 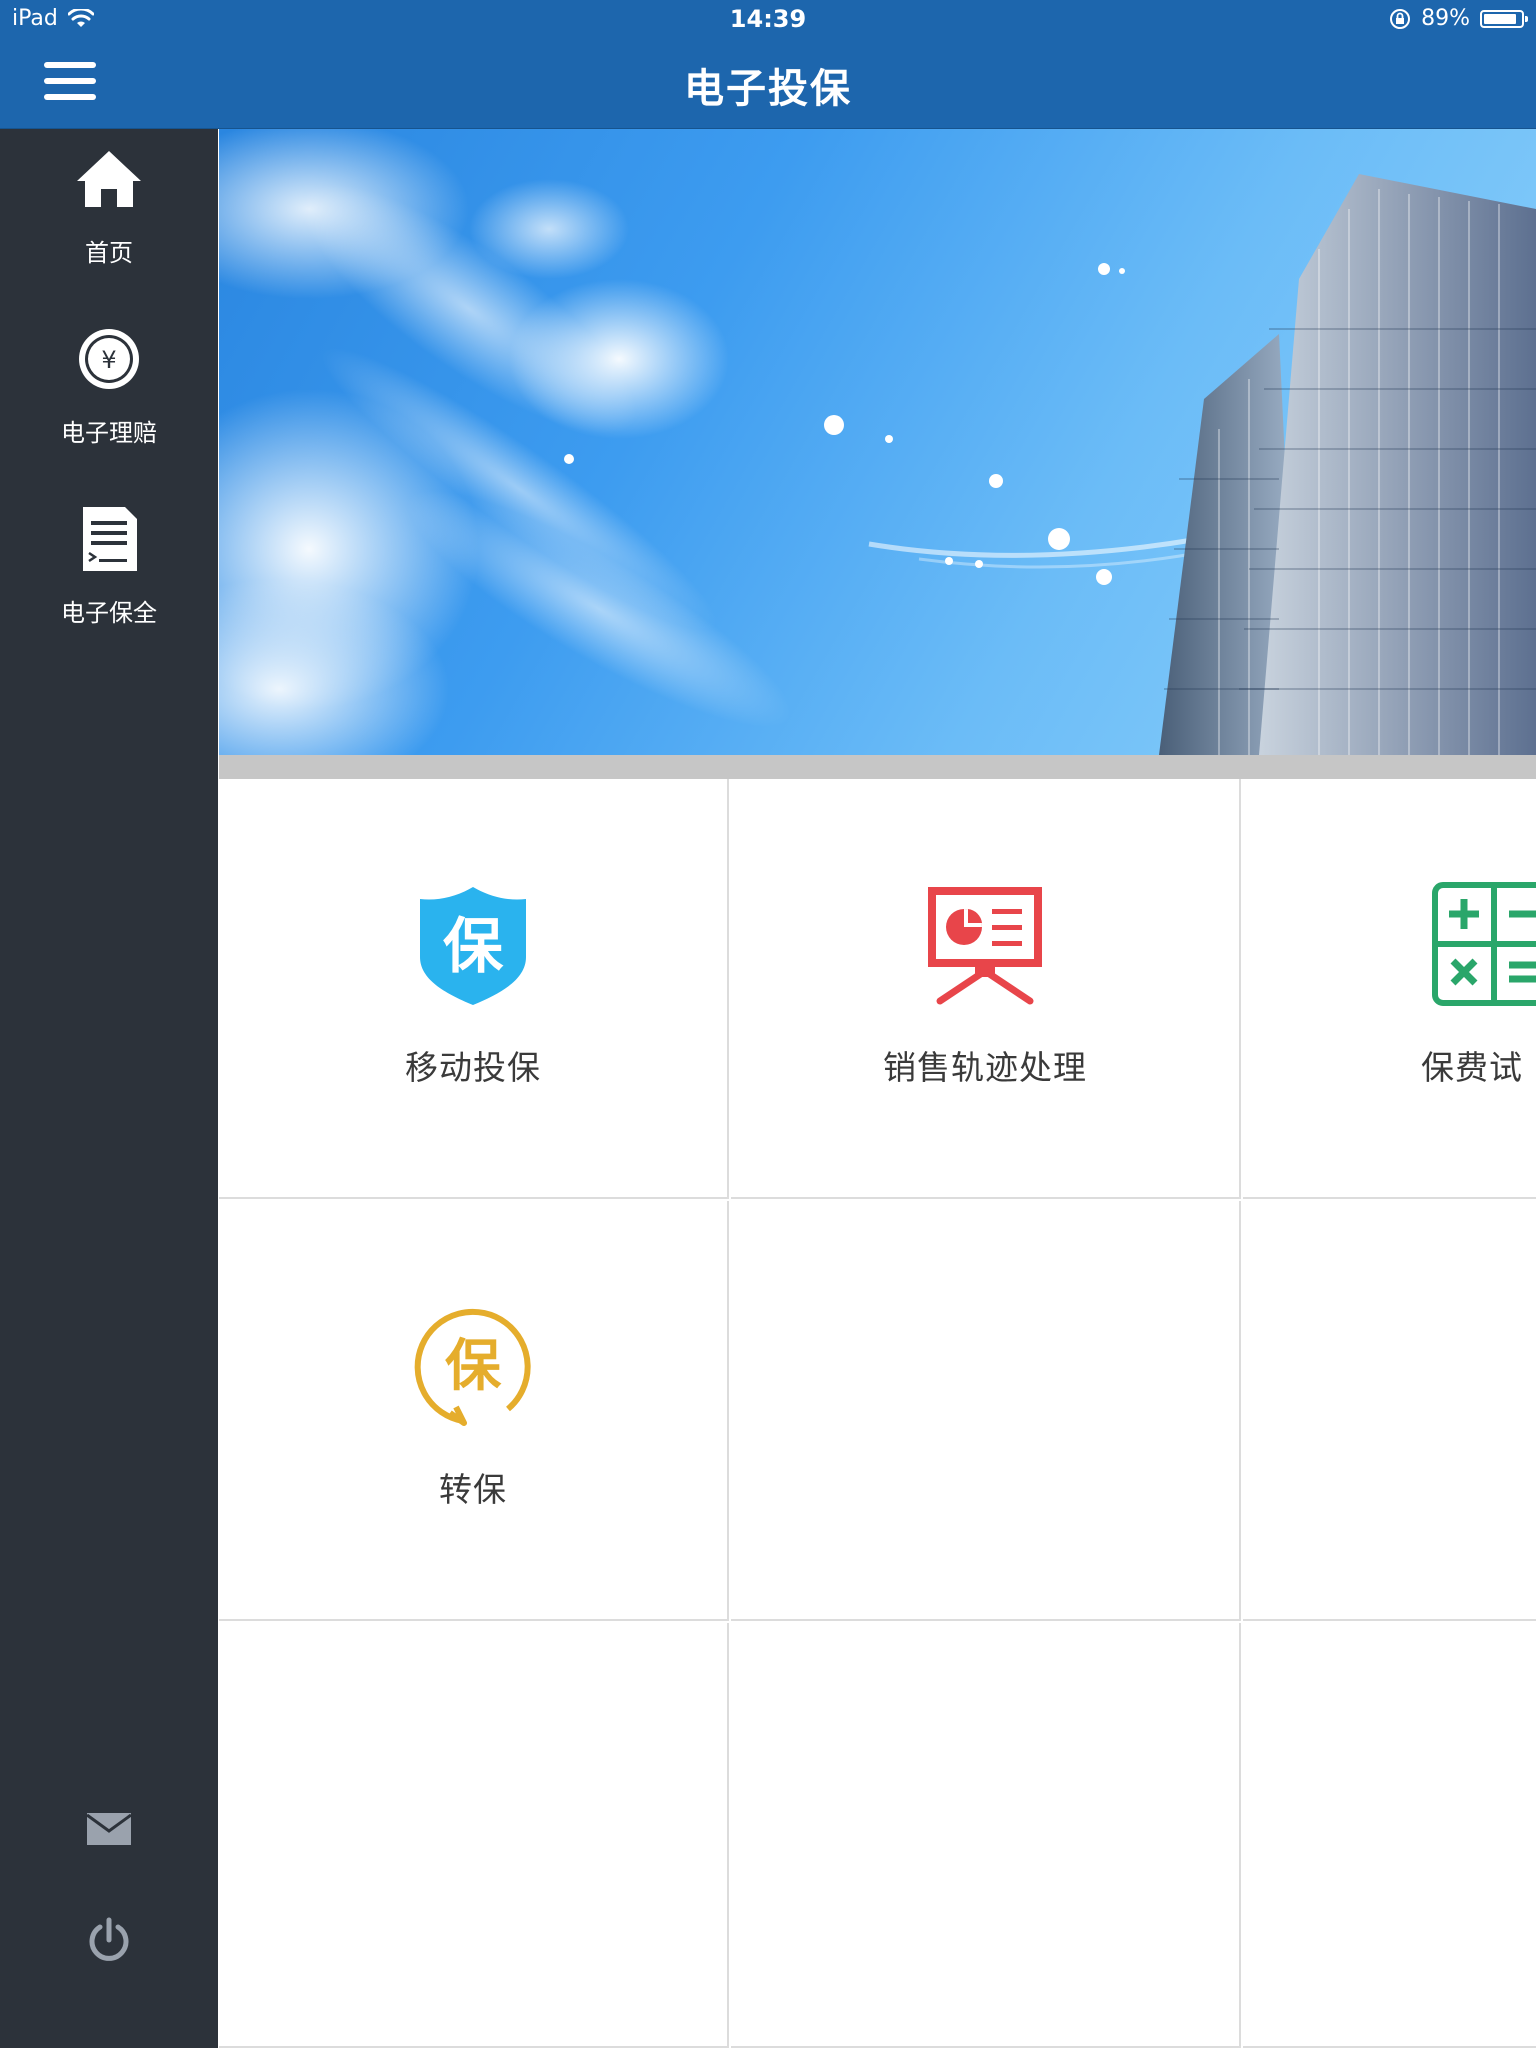 I want to click on sidebar-item-label: 首页, so click(x=109, y=253).